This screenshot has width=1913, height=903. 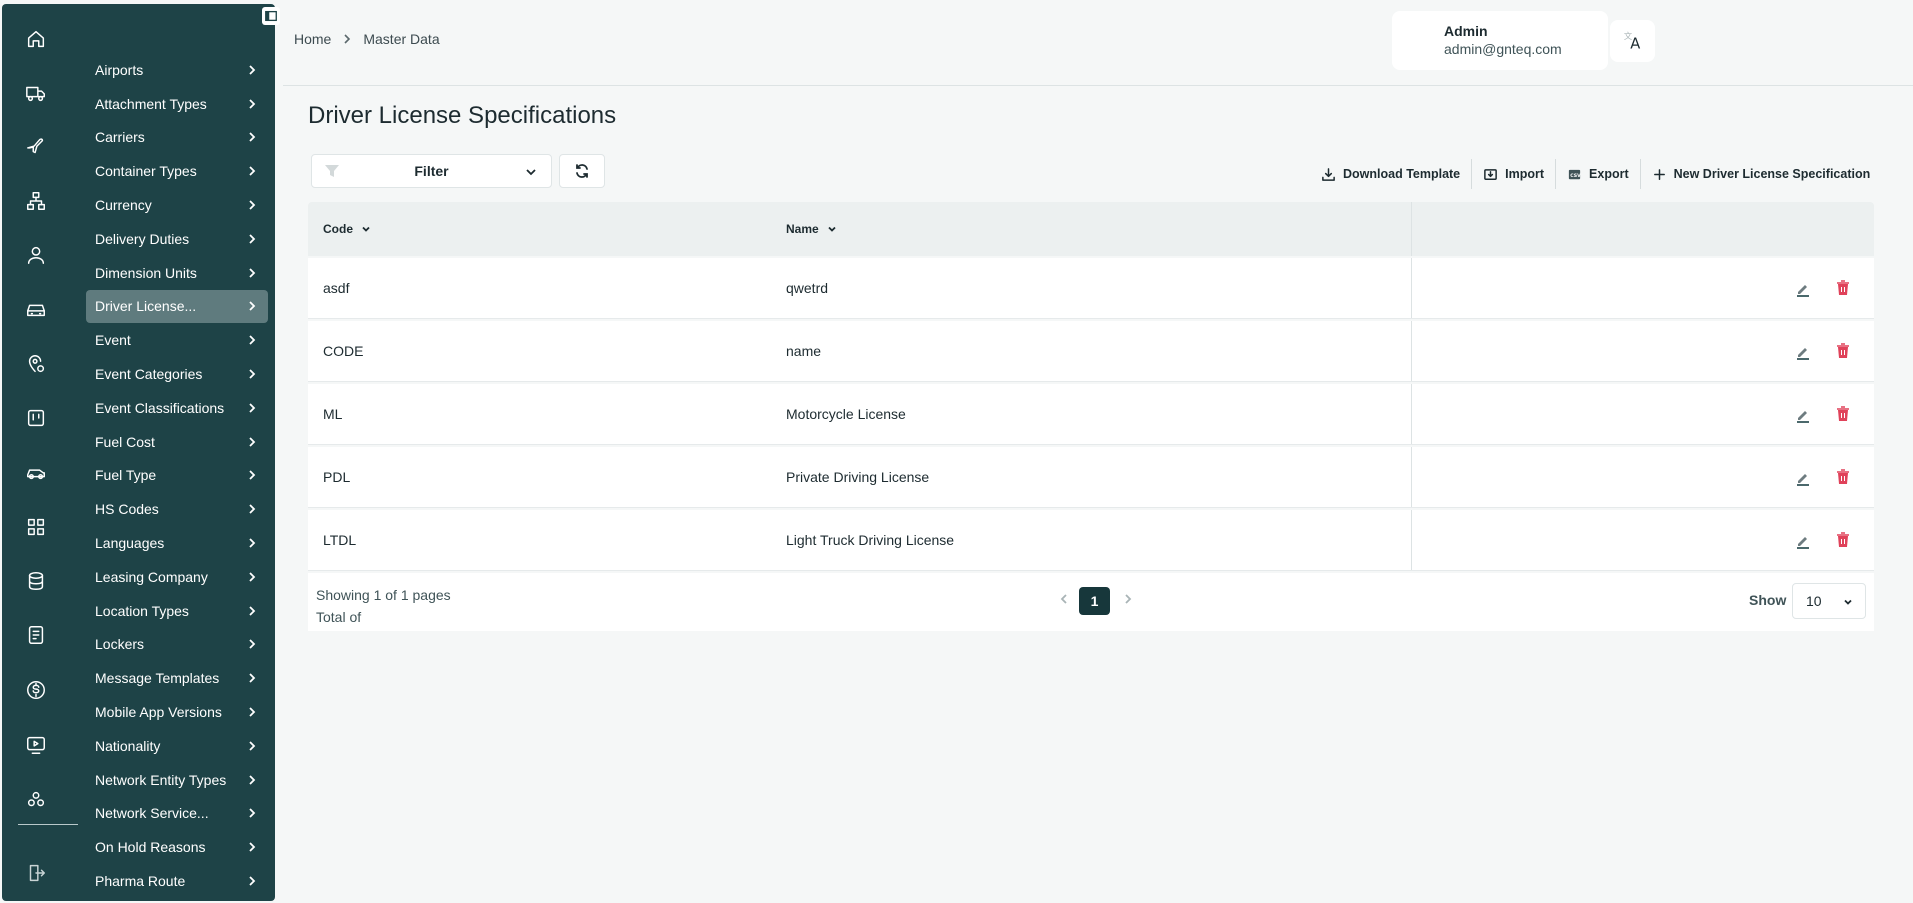 What do you see at coordinates (177, 239) in the screenshot?
I see `sidebar-item: Delivery Duties` at bounding box center [177, 239].